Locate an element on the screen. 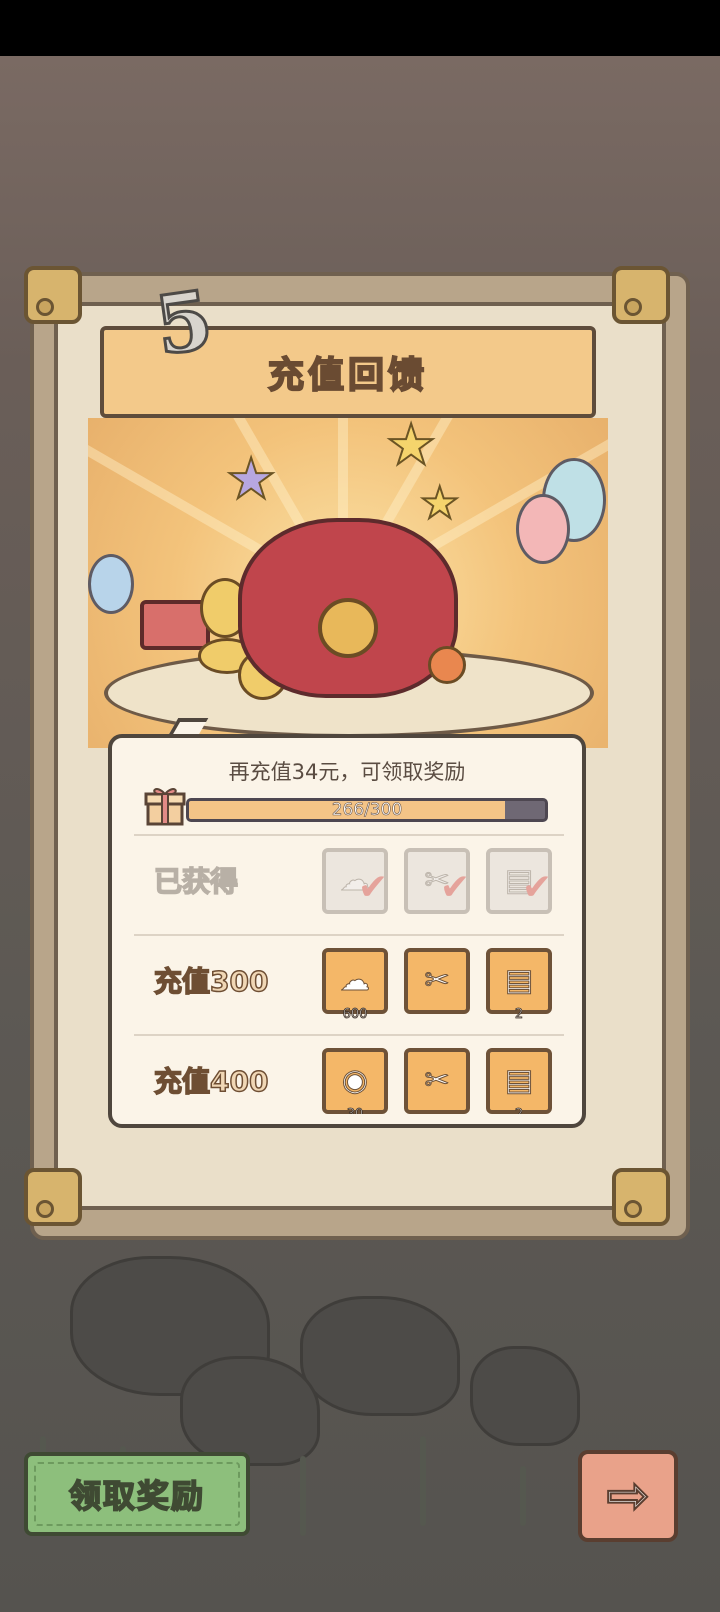 This screenshot has height=1612, width=720. next-page-button: ⇨ is located at coordinates (628, 1496).